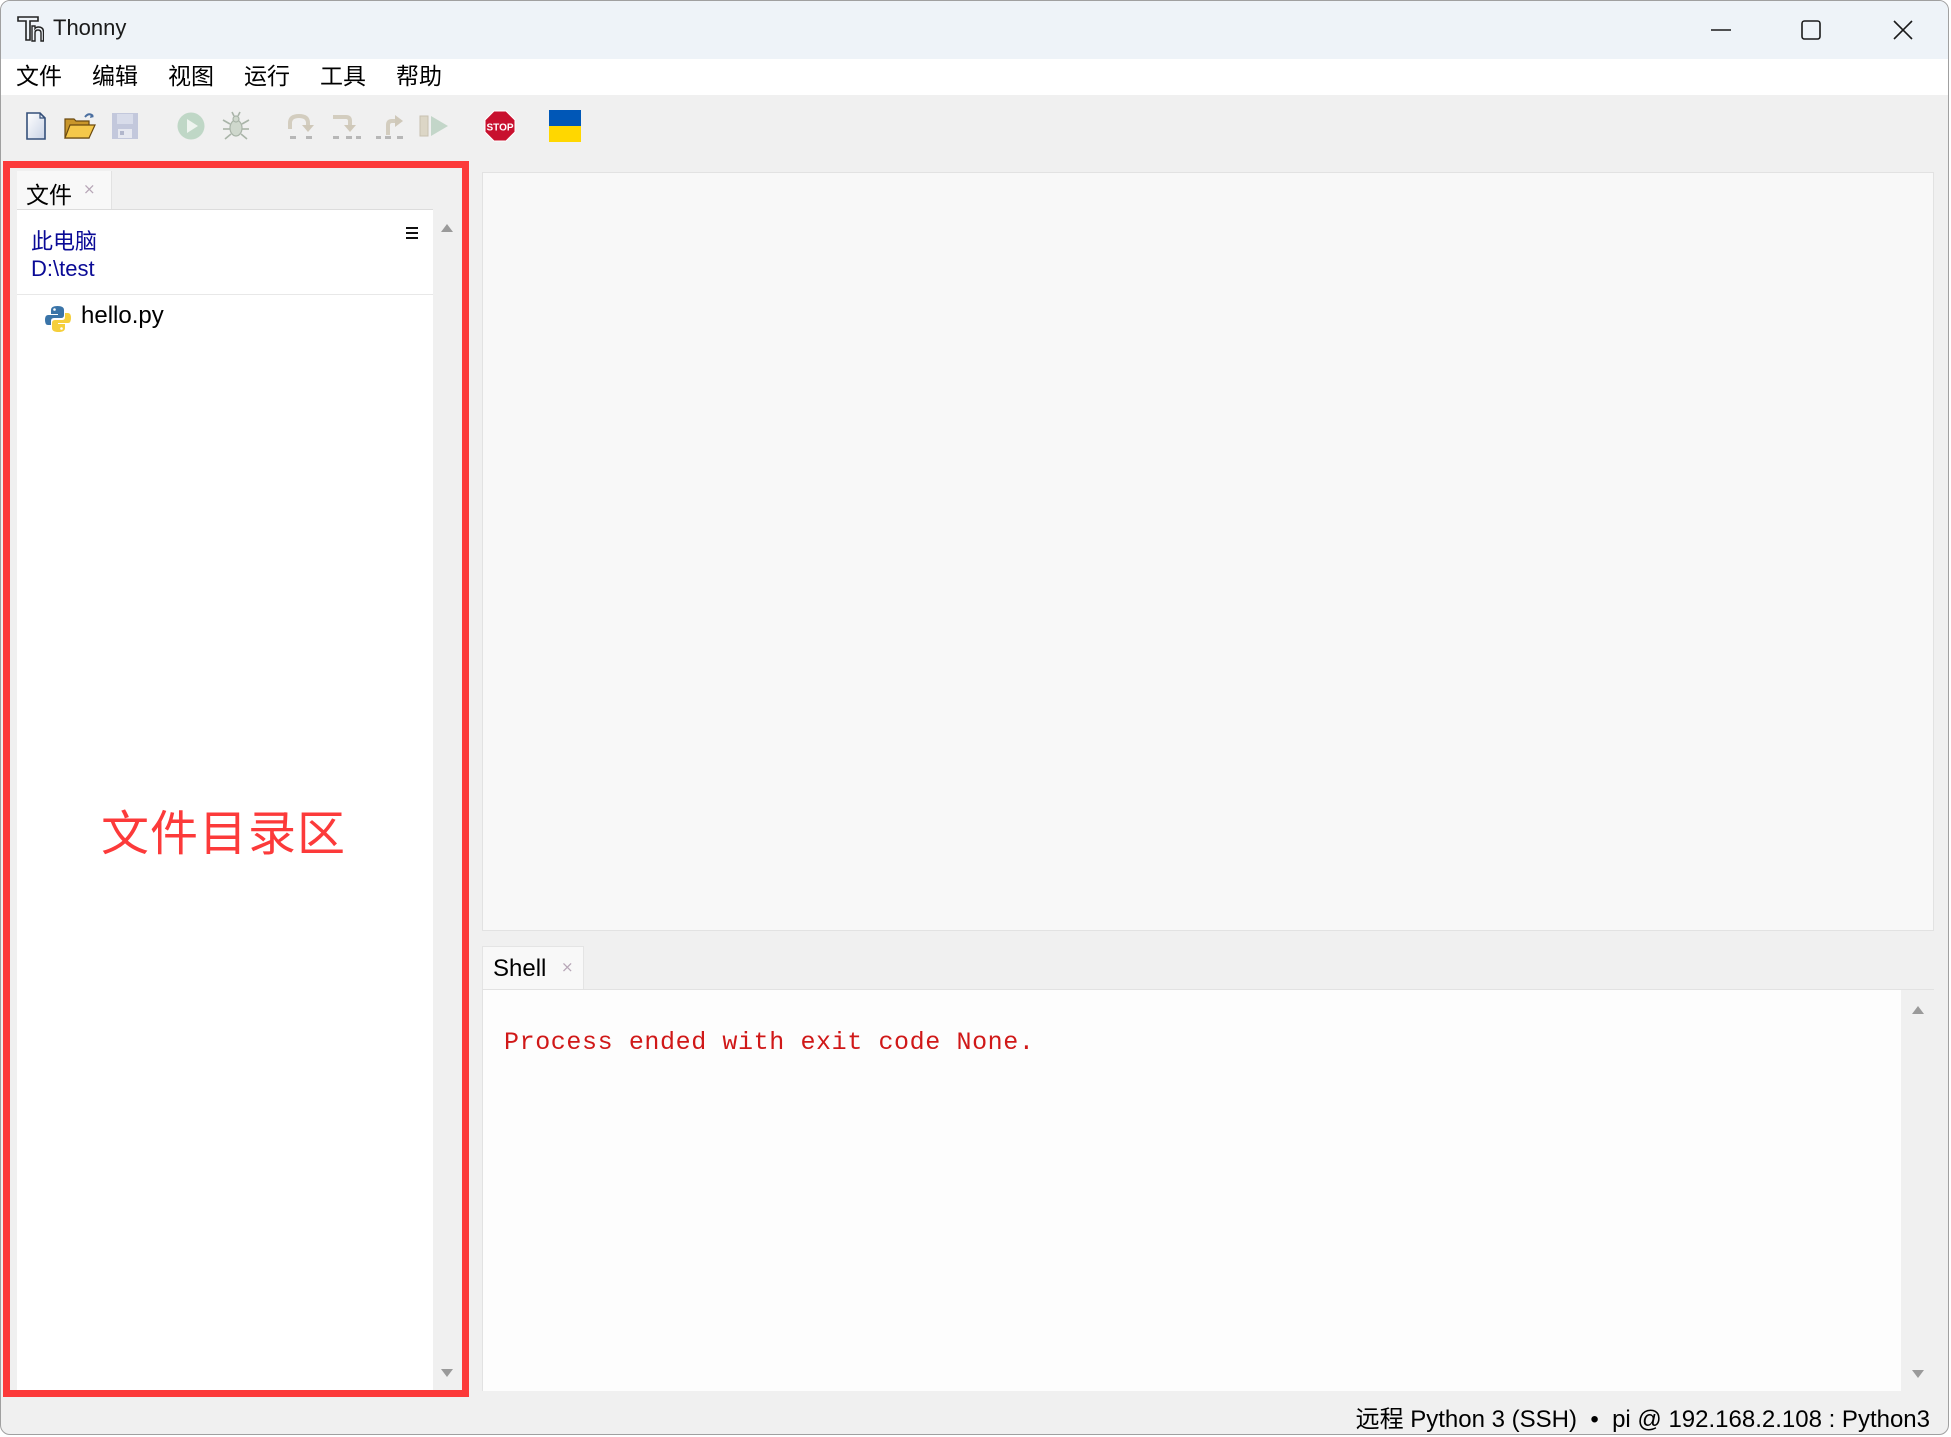 The image size is (1951, 1437). I want to click on menu-edit: 编辑, so click(115, 77).